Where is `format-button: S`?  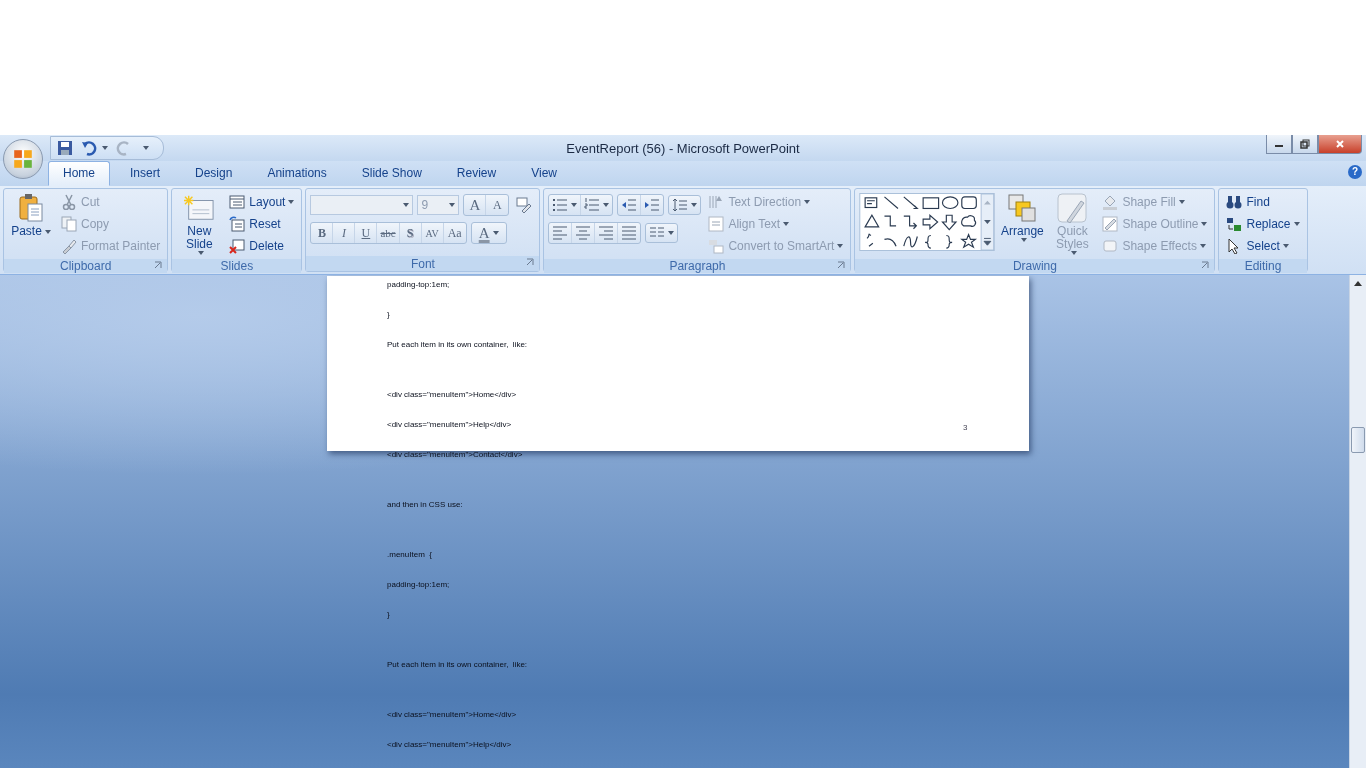
format-button: S is located at coordinates (410, 233).